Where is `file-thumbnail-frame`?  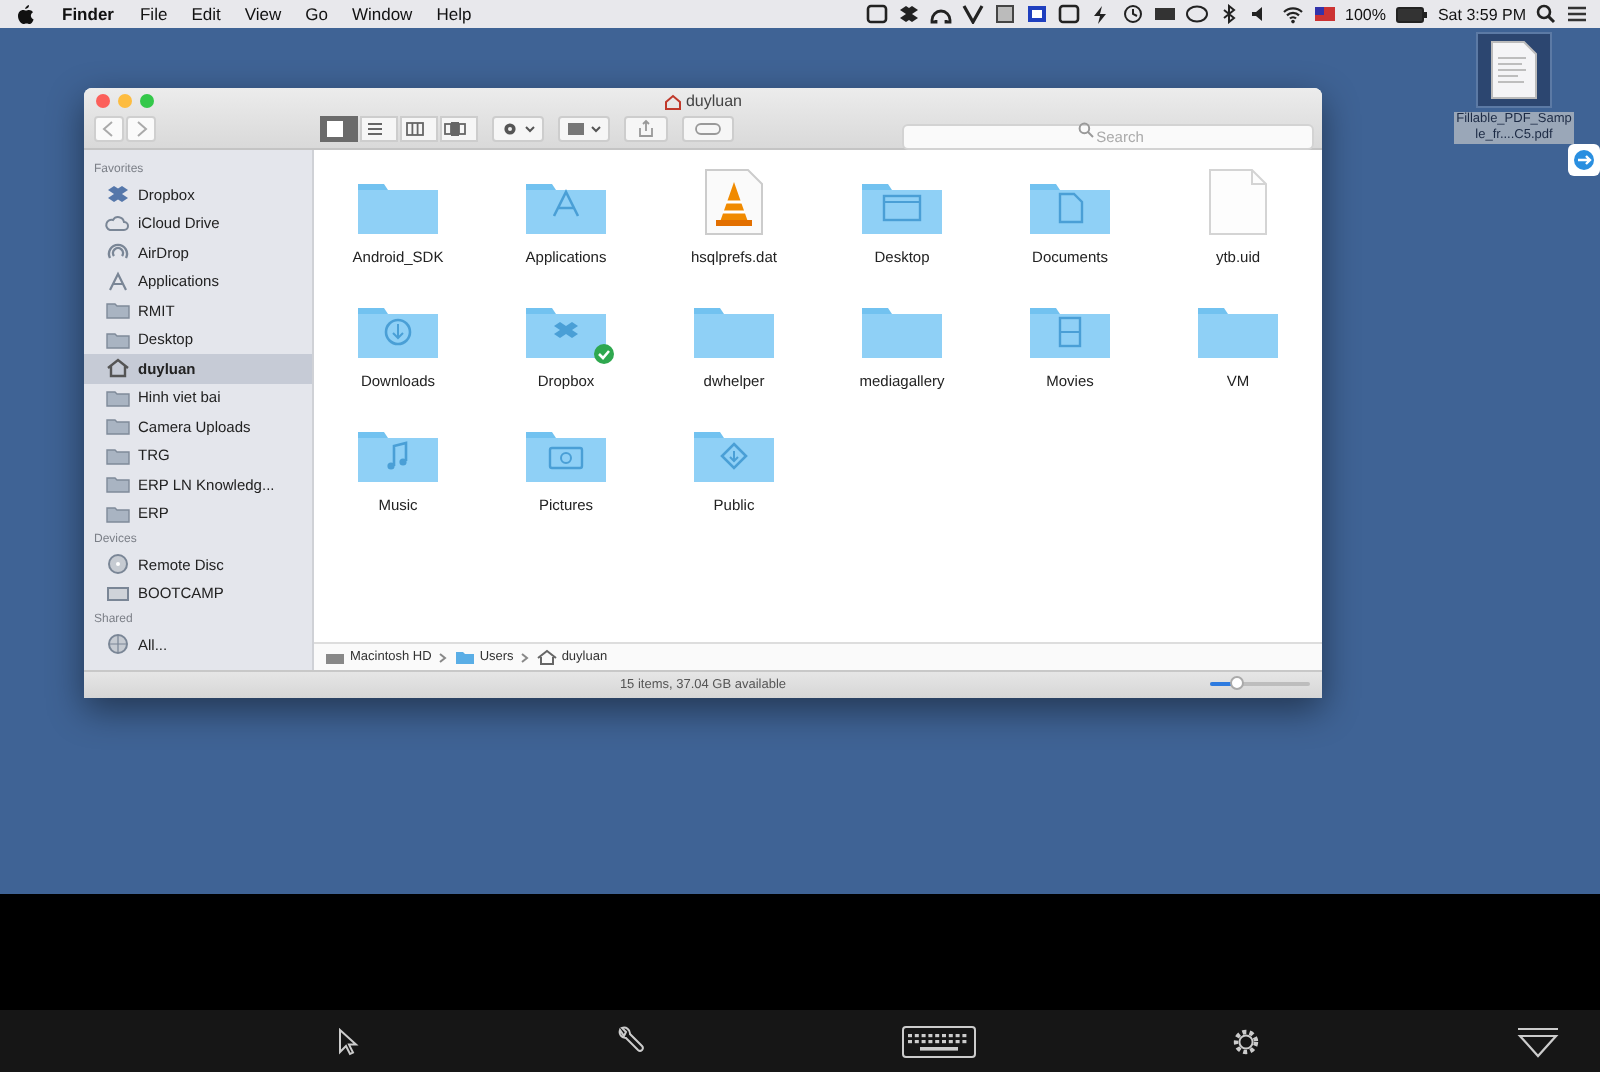 file-thumbnail-frame is located at coordinates (1514, 70).